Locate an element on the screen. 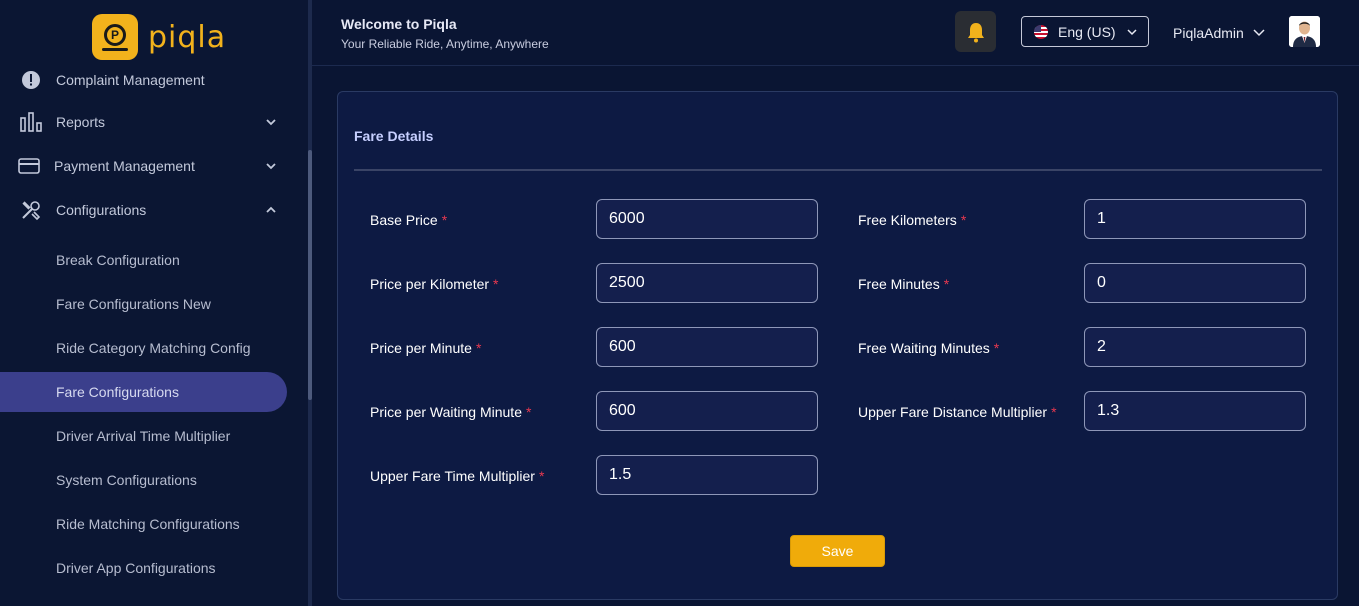  sidebar-subitem-driver-app-configurations: Driver App Configurations is located at coordinates (143, 568).